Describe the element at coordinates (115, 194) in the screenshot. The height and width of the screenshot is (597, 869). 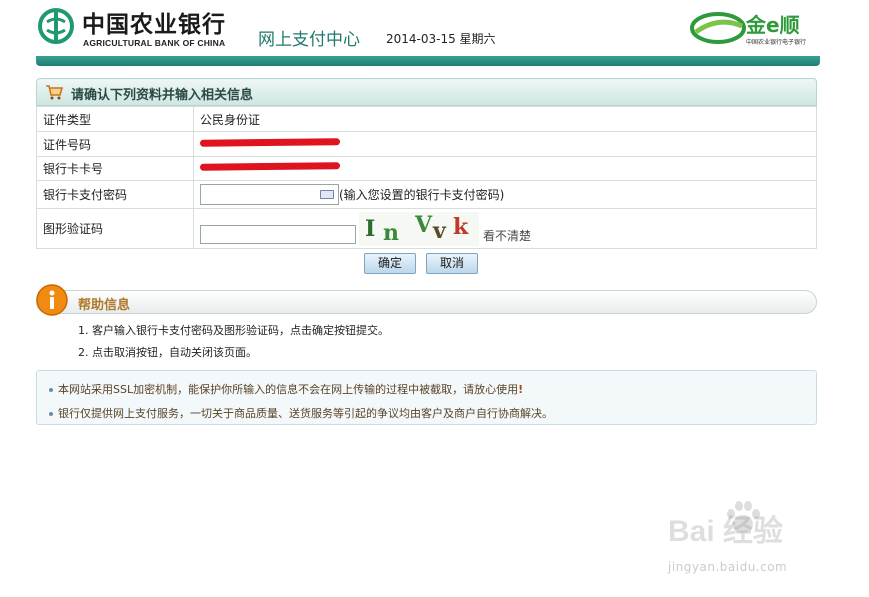
I see `pay-password-label: 银行卡支付密码` at that location.